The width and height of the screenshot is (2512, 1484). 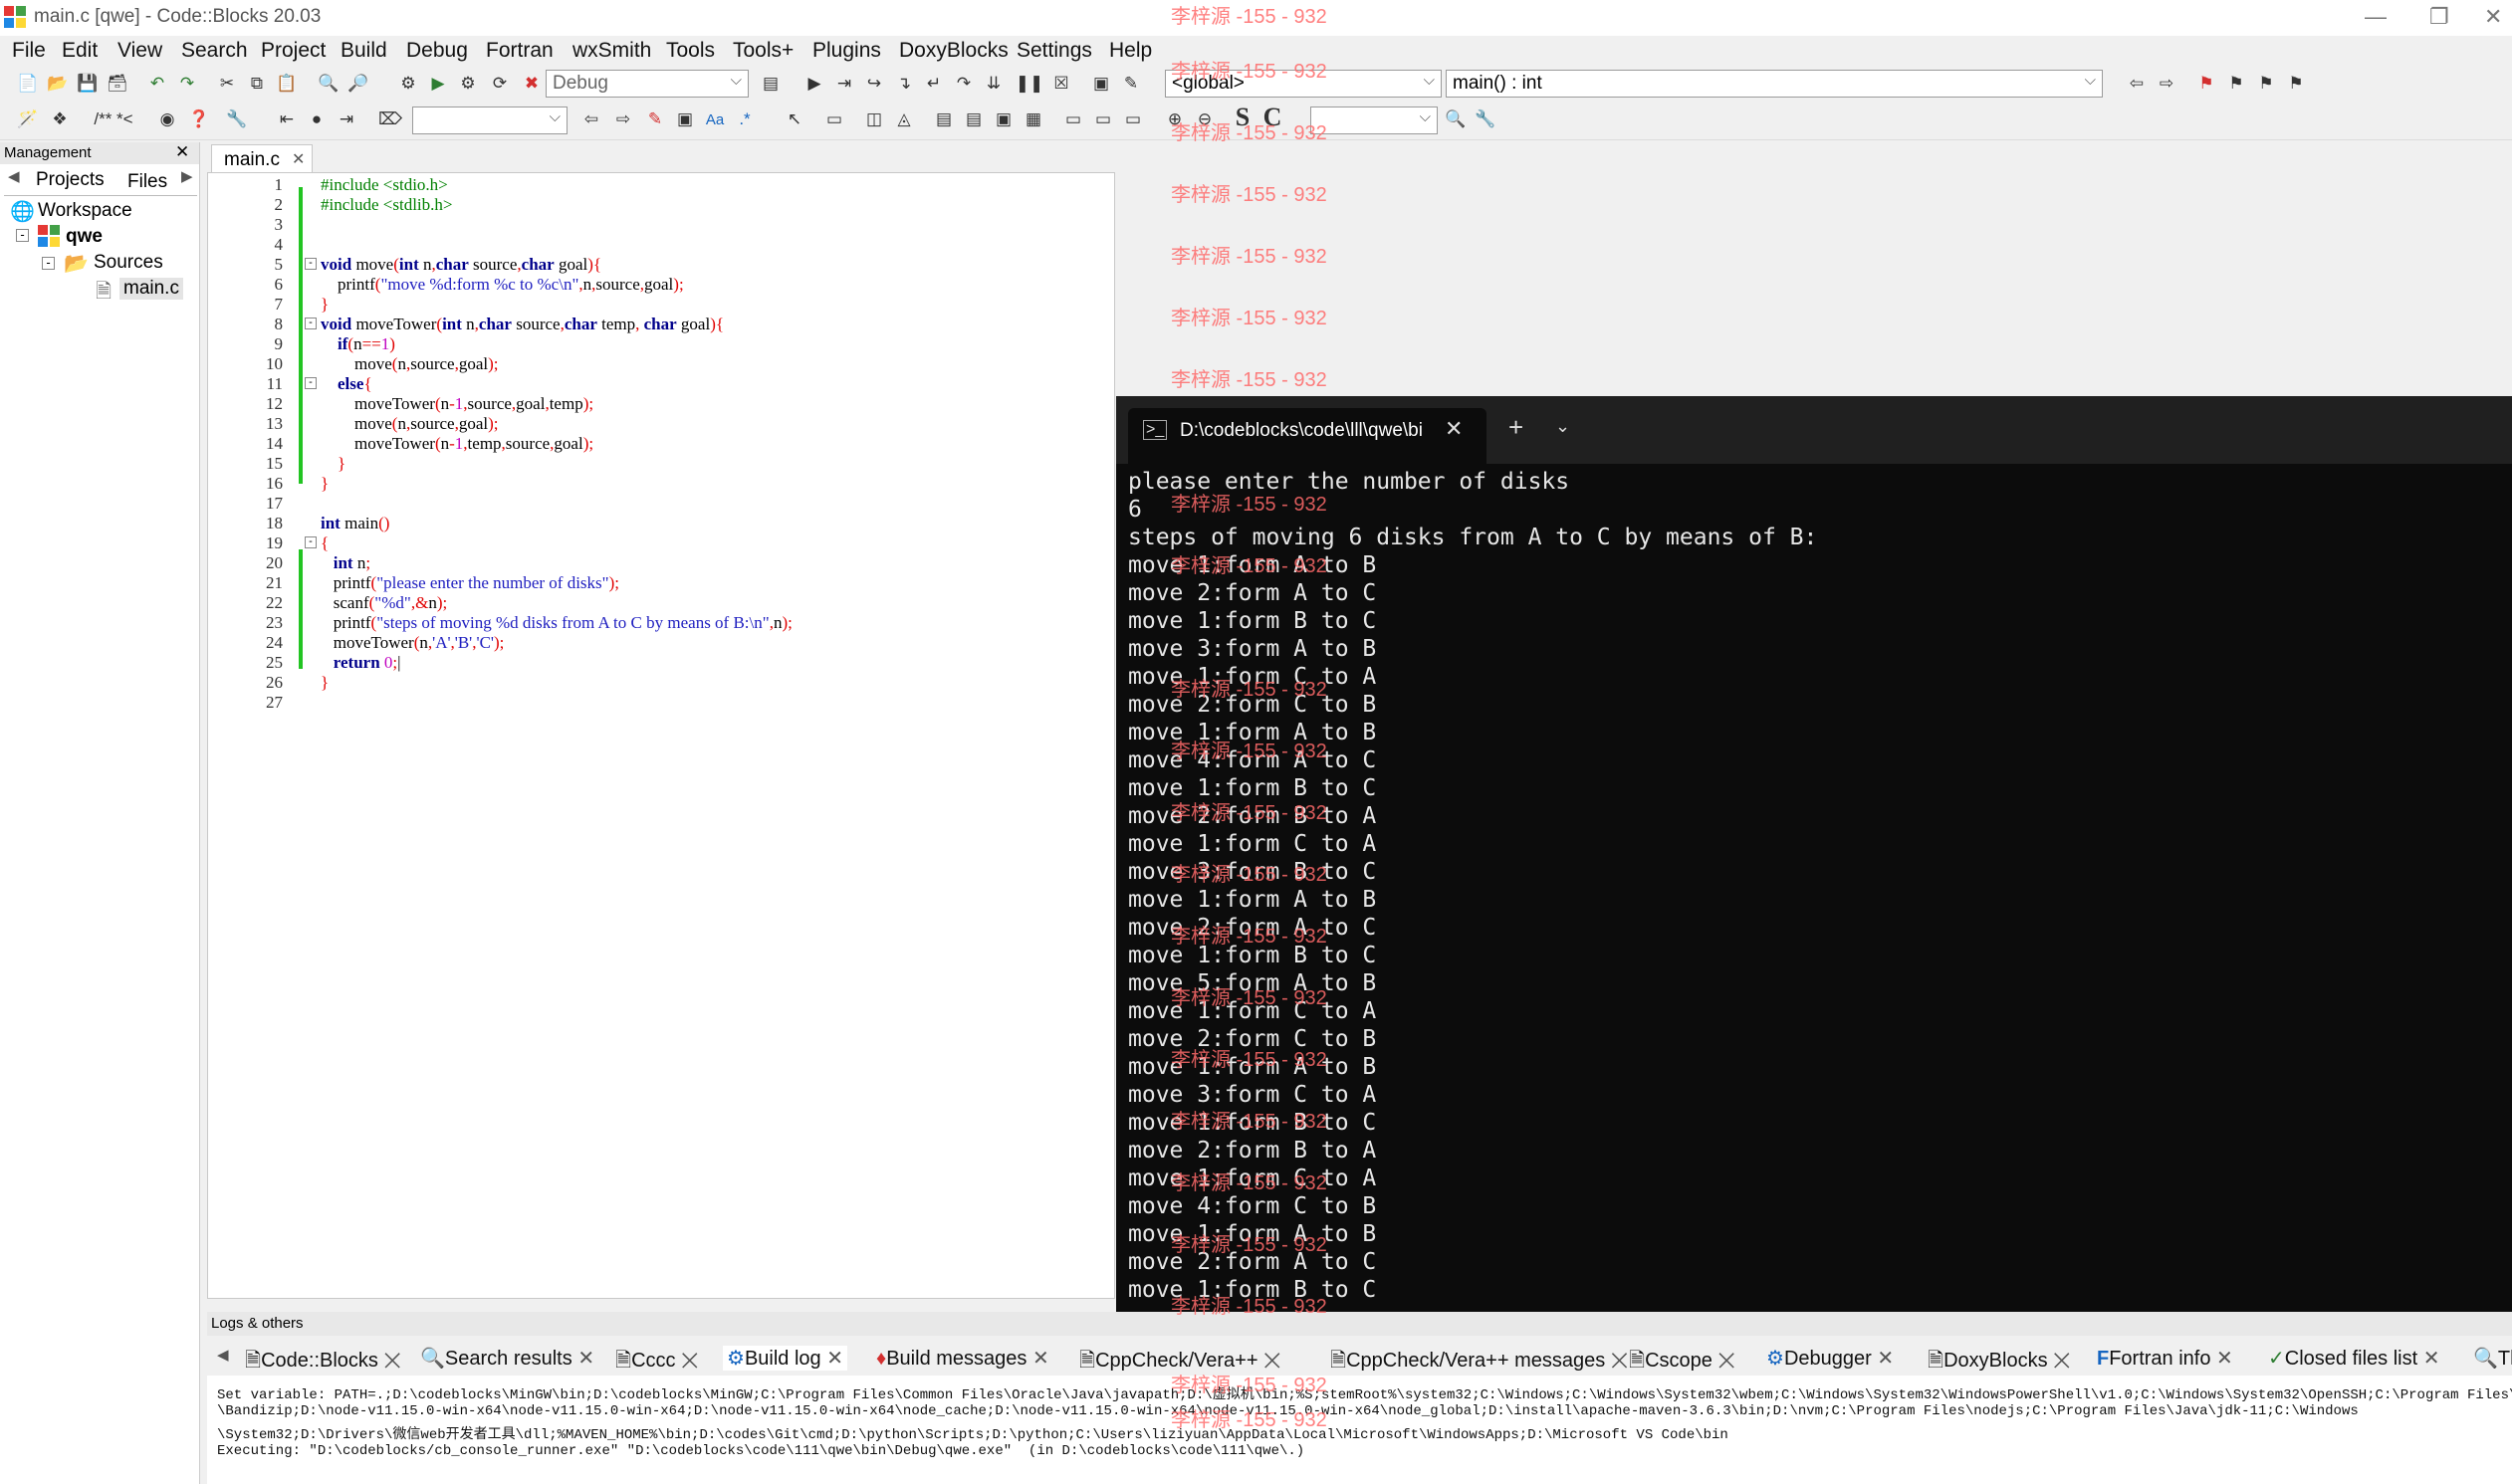 What do you see at coordinates (623, 119) in the screenshot?
I see `find-next-icon: ⇨` at bounding box center [623, 119].